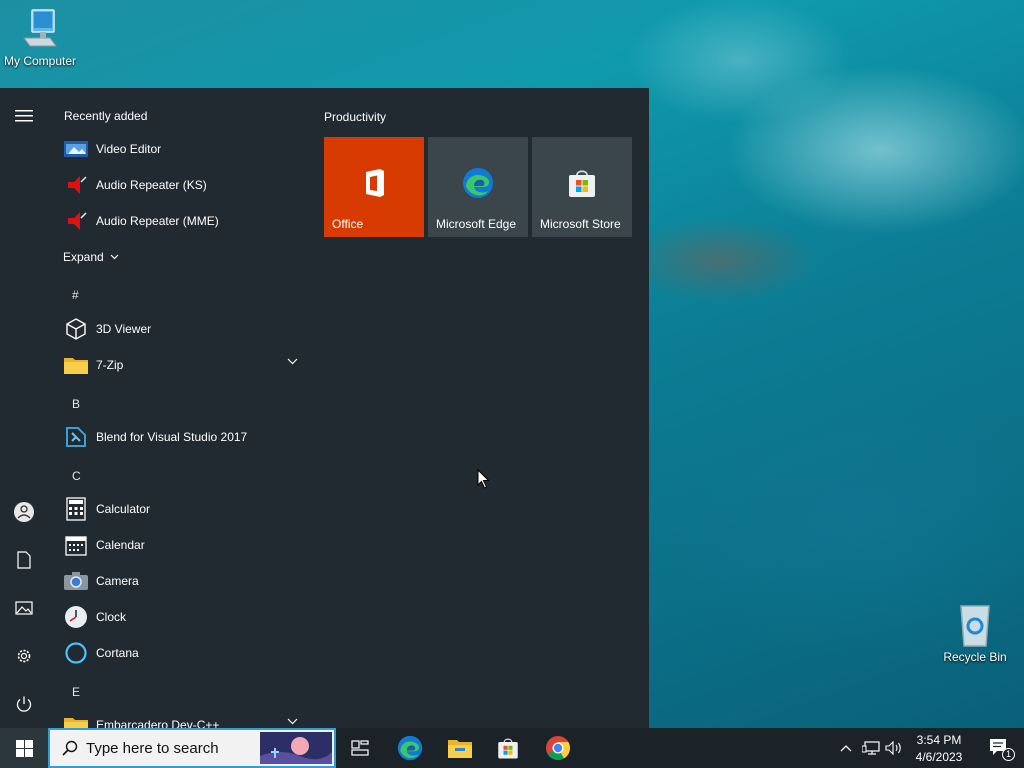 The width and height of the screenshot is (1024, 768). I want to click on settings-button, so click(24, 656).